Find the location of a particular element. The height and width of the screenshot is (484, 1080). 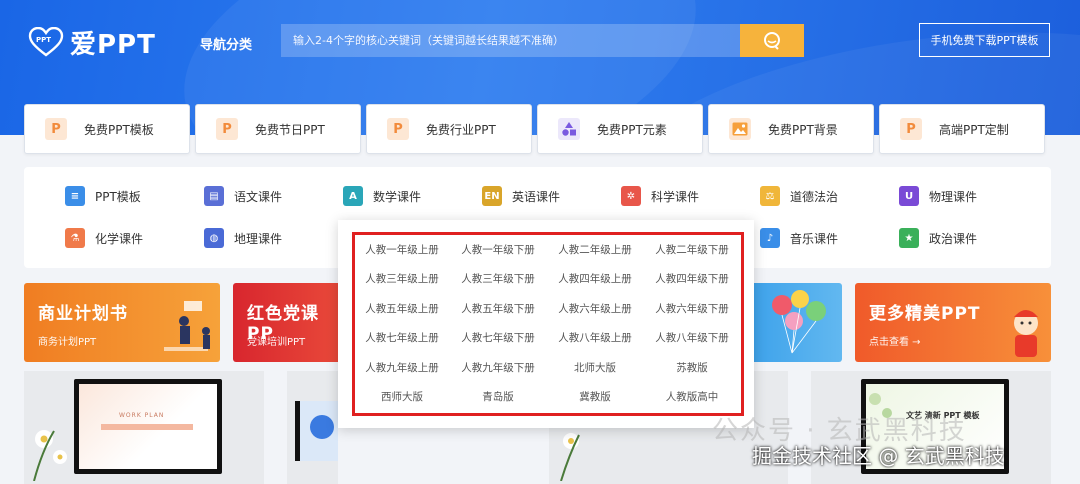

subject-math: A 数学课件 is located at coordinates (382, 196).